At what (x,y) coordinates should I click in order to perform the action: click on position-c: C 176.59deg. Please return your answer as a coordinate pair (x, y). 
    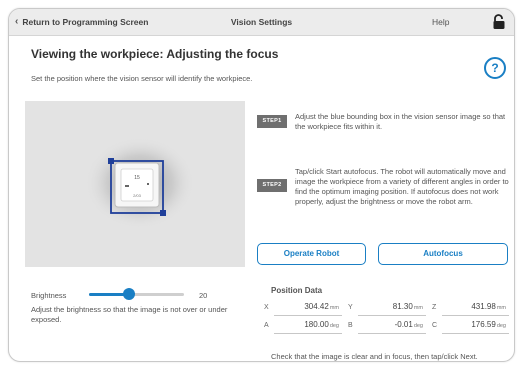
    Looking at the image, I should click on (470, 326).